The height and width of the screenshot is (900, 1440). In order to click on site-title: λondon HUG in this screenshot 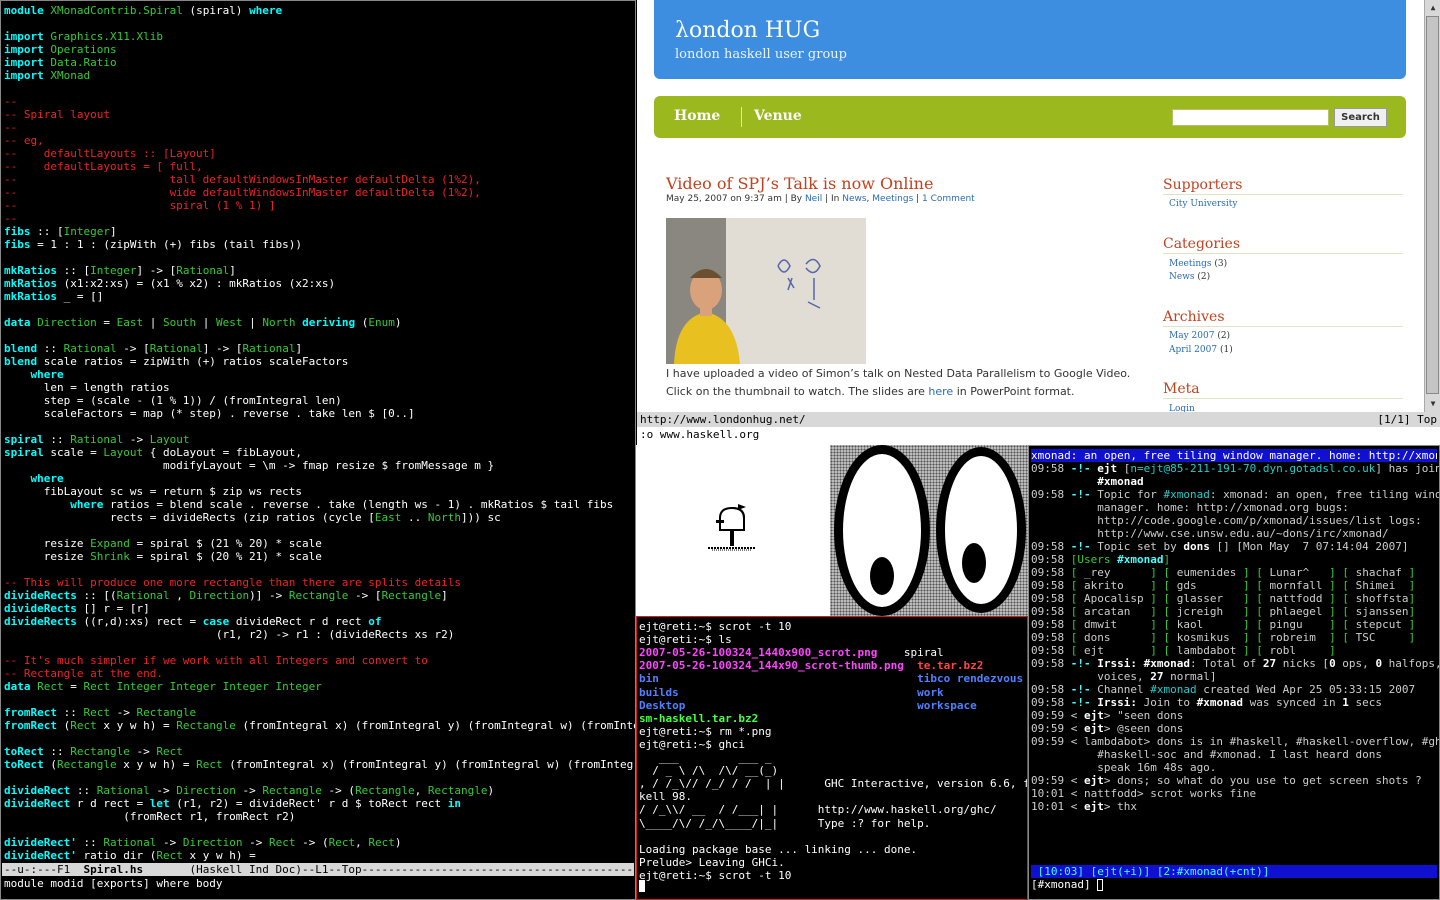, I will do `click(747, 30)`.